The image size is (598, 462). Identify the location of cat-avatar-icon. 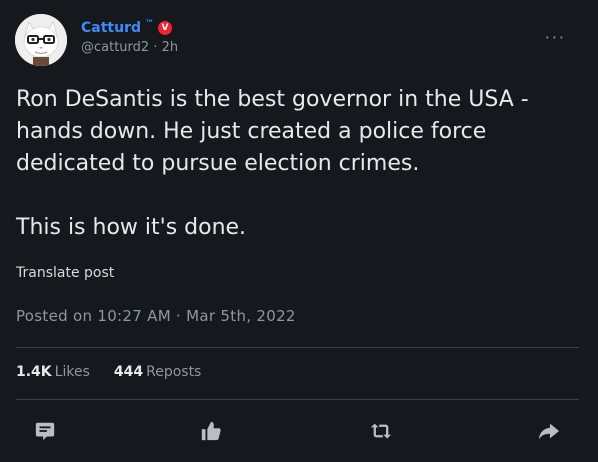
(41, 40).